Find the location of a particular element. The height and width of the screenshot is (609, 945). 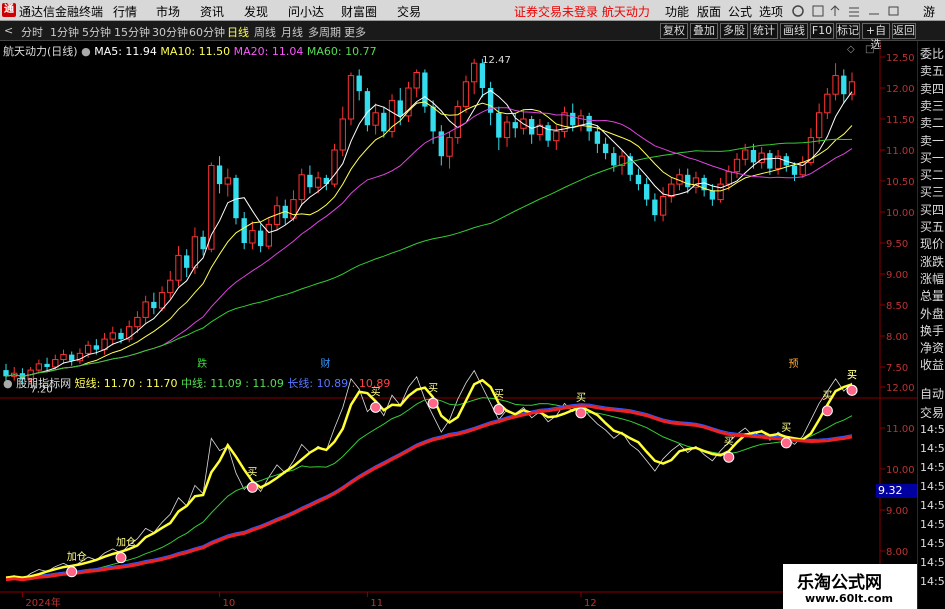

y-tick-label-main: 8.50 is located at coordinates (897, 306).